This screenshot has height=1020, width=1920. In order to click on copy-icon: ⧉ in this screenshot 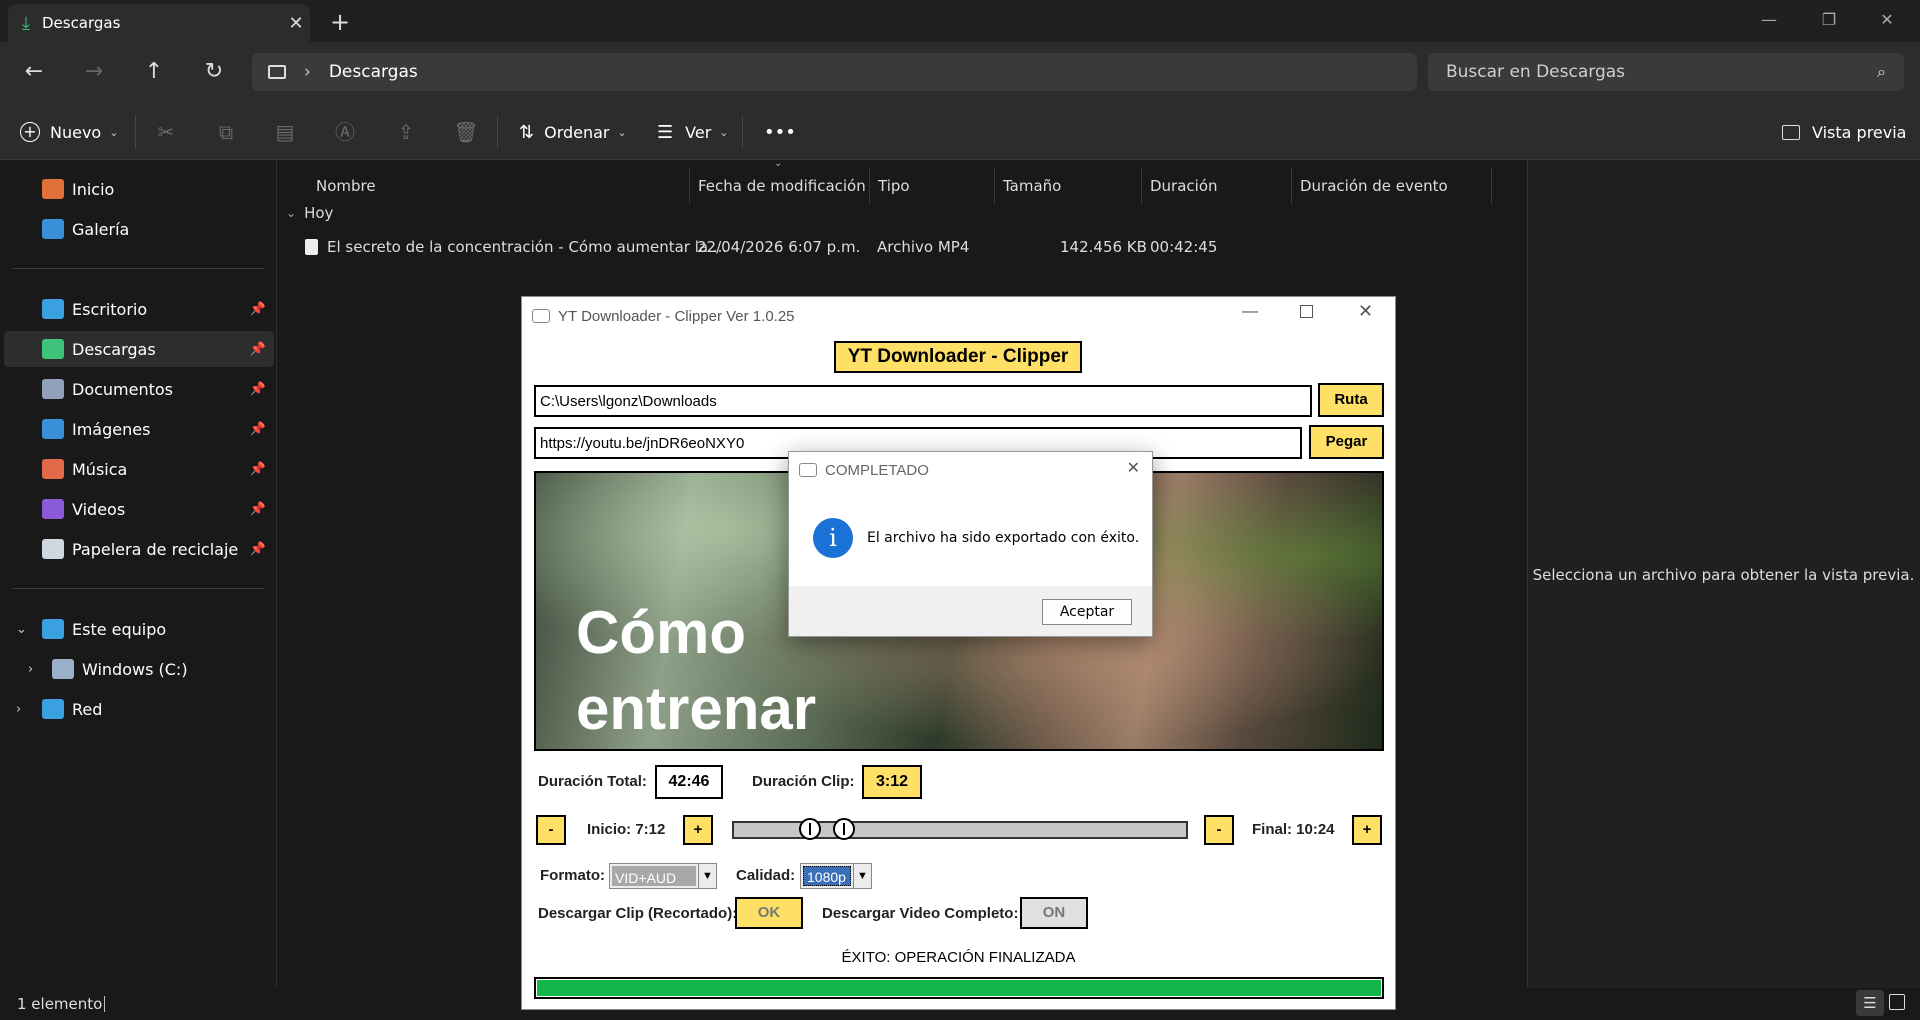, I will do `click(226, 132)`.